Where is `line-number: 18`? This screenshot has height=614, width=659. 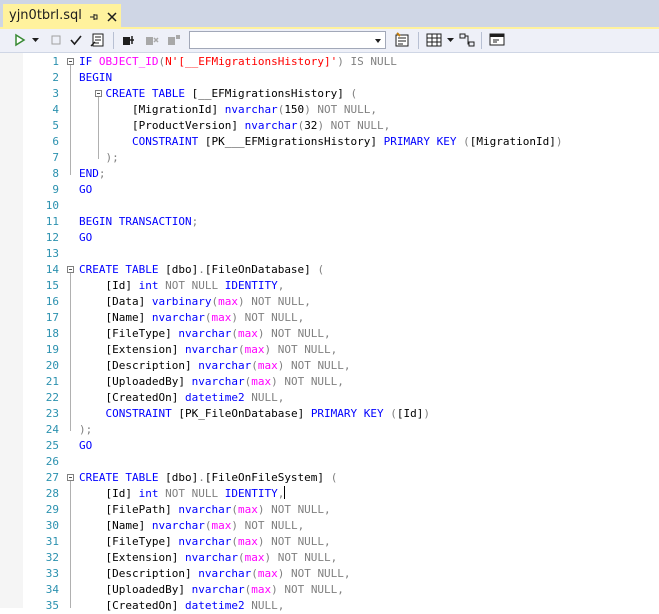 line-number: 18 is located at coordinates (52, 333).